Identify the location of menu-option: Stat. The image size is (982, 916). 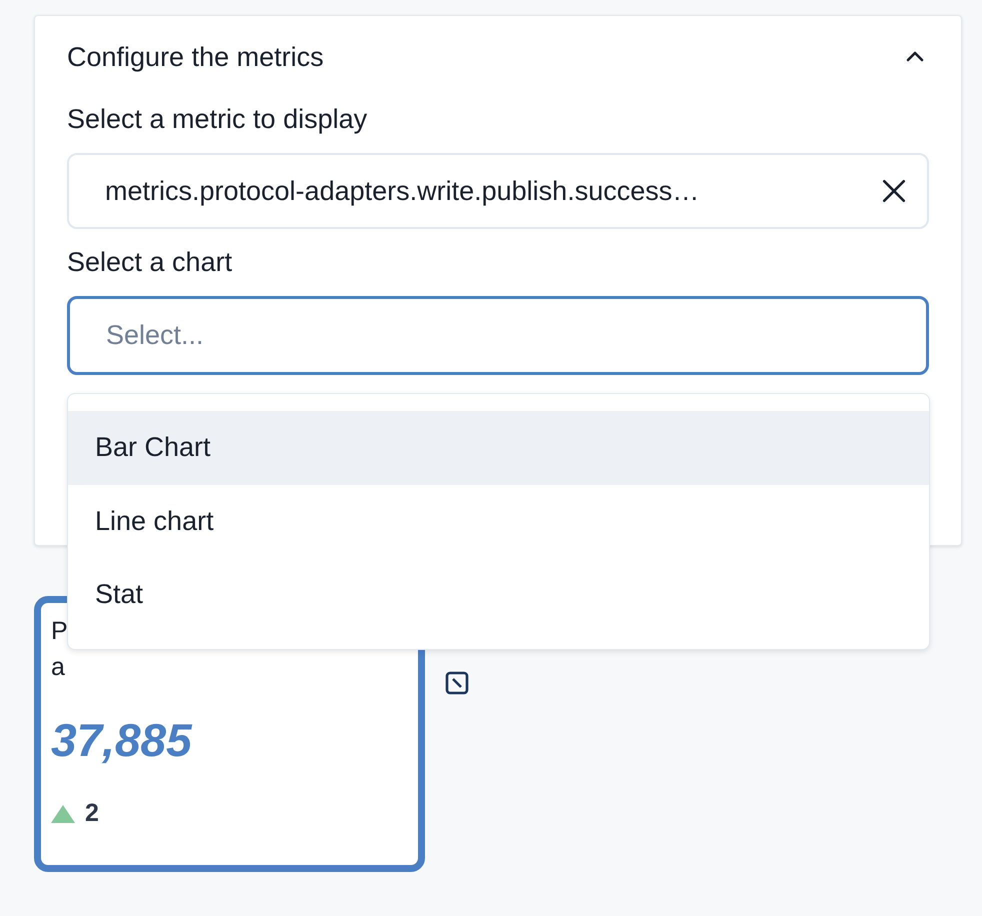
(498, 595).